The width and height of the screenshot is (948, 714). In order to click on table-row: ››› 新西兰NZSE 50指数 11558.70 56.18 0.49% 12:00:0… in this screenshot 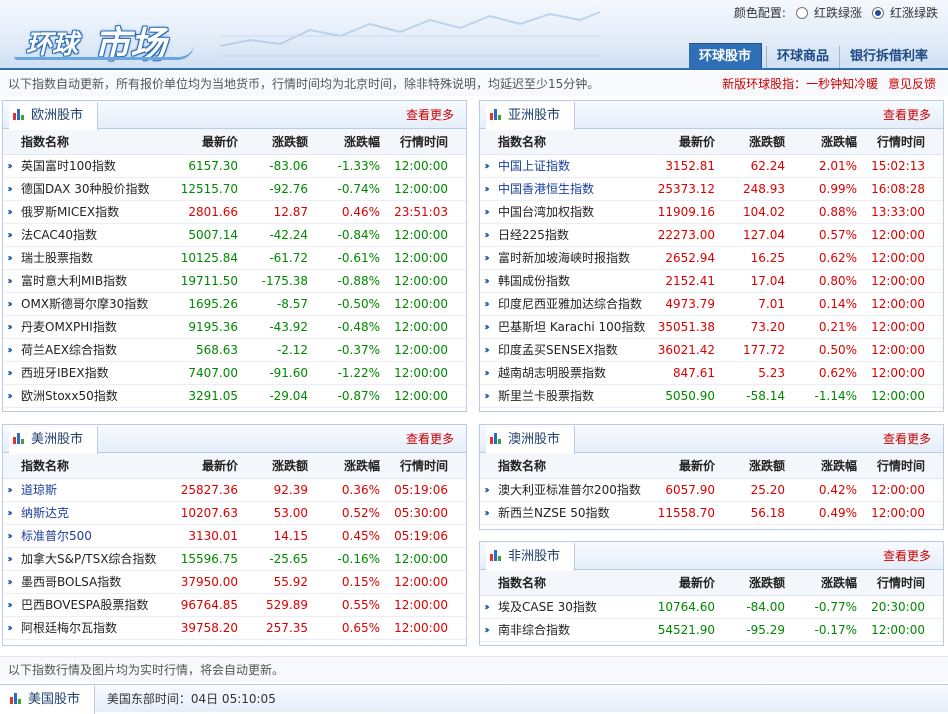, I will do `click(711, 513)`.